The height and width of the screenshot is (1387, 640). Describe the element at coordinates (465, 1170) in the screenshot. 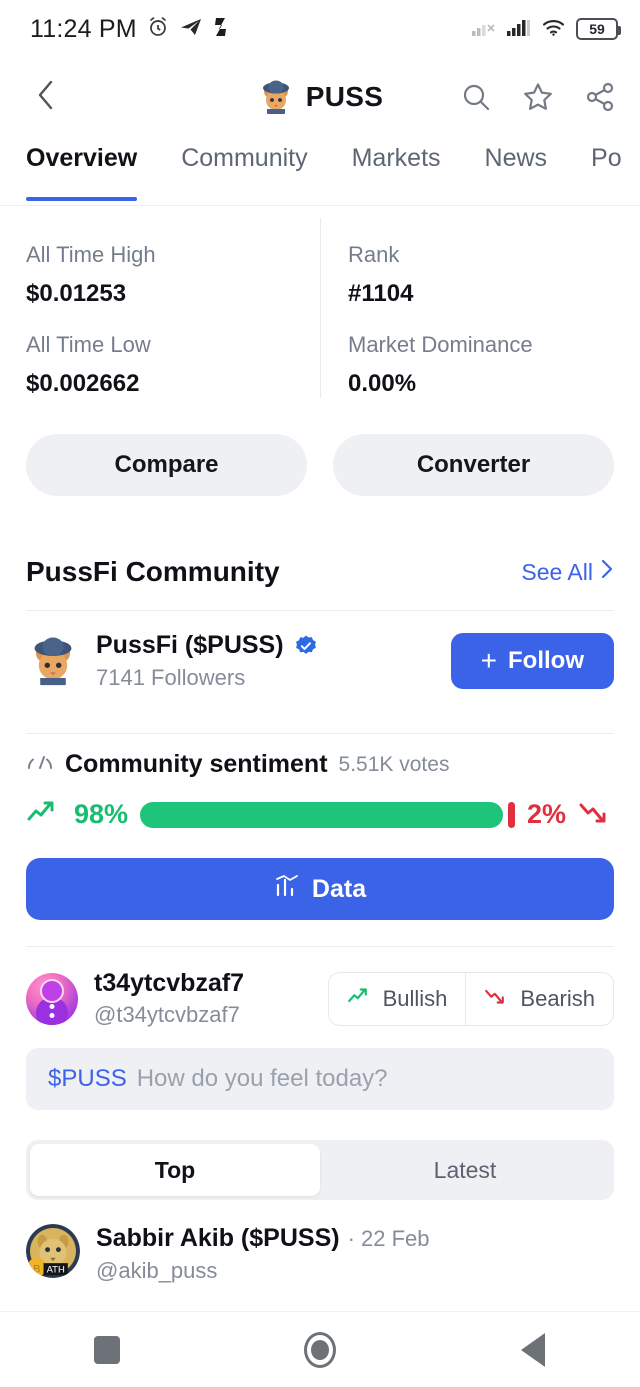

I see `feed-tab-latest: Latest` at that location.